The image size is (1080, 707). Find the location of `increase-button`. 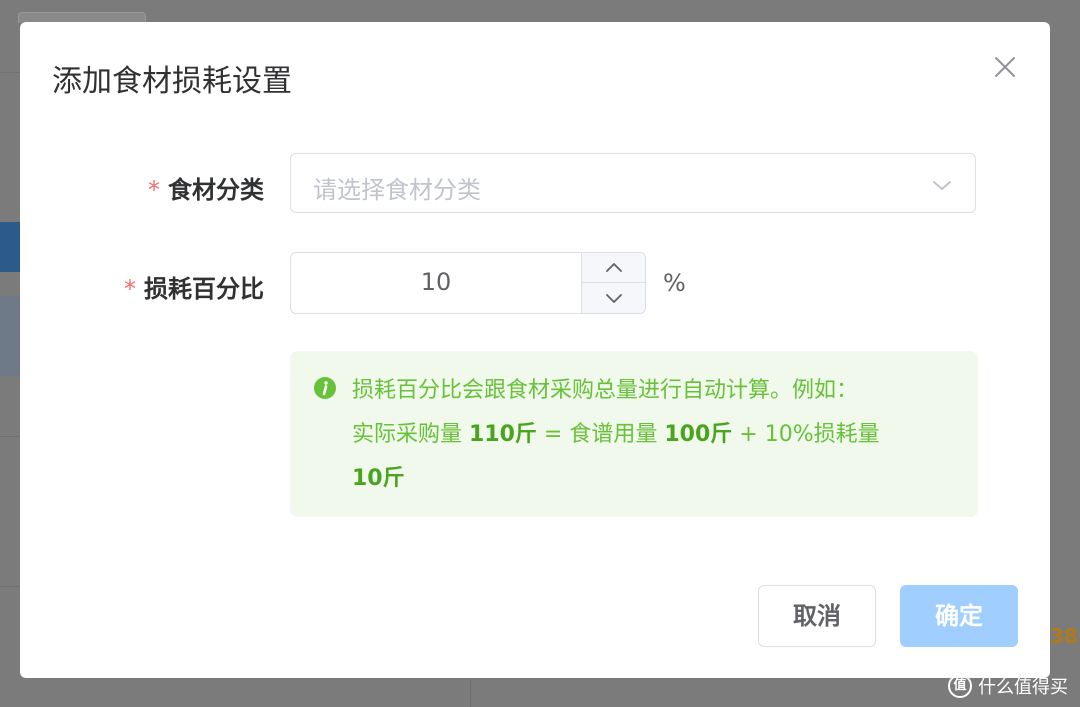

increase-button is located at coordinates (613, 268).